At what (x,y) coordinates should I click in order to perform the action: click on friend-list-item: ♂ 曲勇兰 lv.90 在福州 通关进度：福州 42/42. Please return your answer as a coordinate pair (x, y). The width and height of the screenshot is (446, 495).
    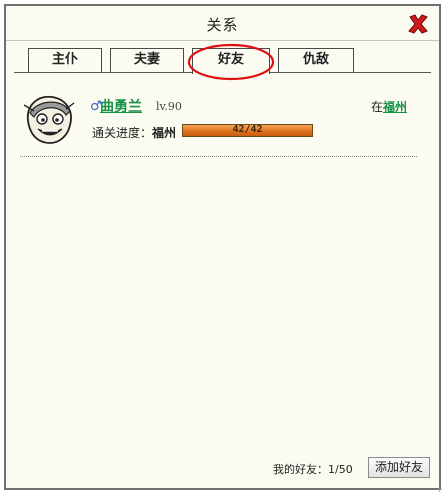
    Looking at the image, I should click on (218, 123).